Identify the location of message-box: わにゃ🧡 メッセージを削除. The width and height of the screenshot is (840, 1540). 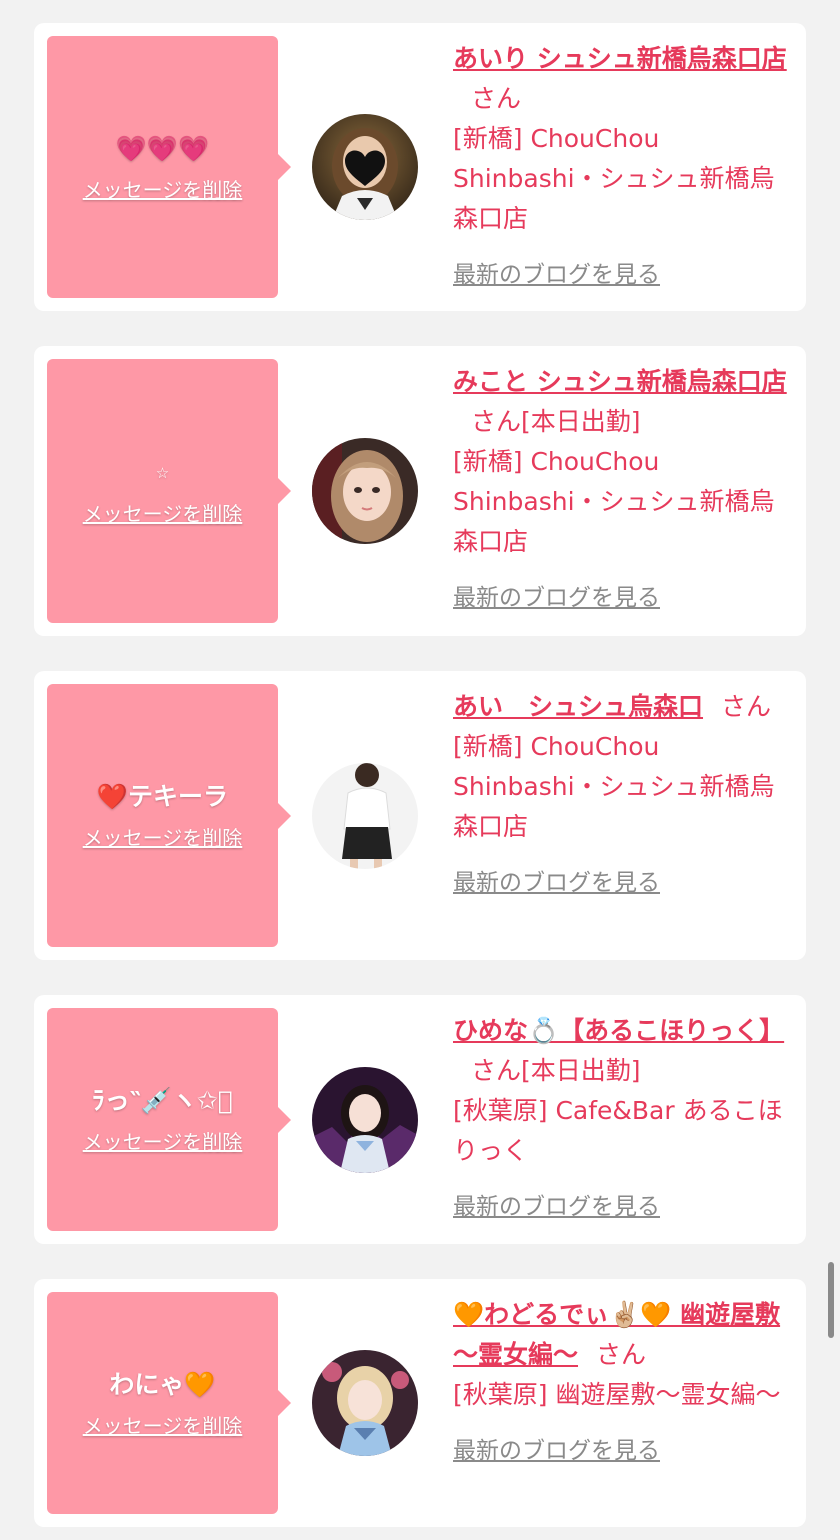
(169, 1403).